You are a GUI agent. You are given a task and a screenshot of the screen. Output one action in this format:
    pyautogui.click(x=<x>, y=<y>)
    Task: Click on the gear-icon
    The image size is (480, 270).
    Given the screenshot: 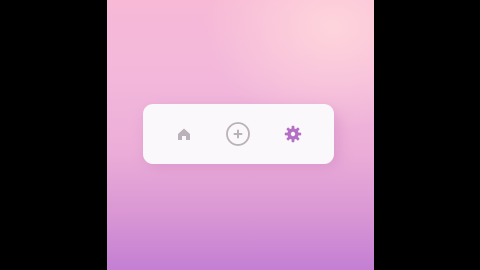 What is the action you would take?
    pyautogui.click(x=293, y=134)
    